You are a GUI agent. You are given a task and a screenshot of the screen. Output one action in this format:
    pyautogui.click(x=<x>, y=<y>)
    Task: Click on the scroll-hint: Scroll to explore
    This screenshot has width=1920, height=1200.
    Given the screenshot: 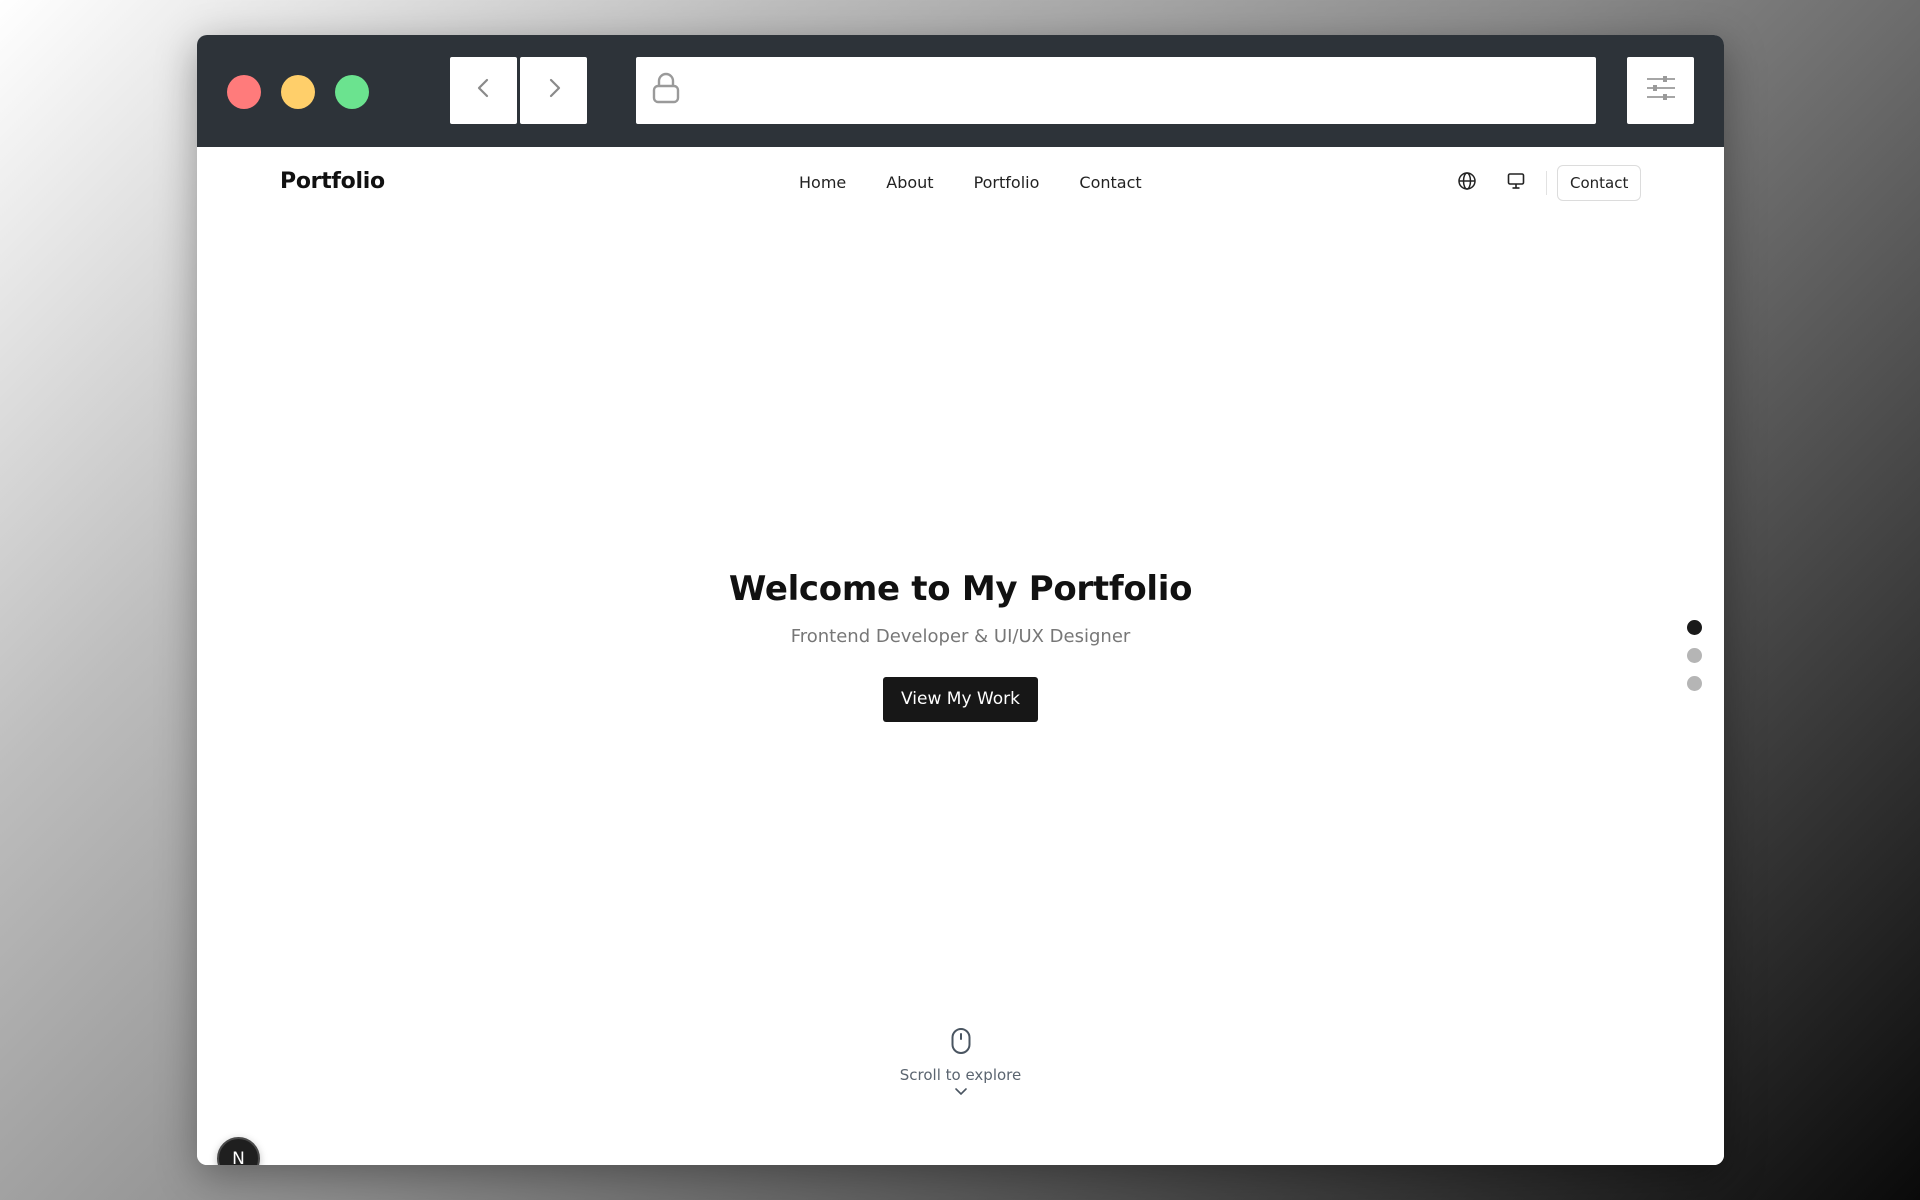 What is the action you would take?
    pyautogui.click(x=960, y=1064)
    